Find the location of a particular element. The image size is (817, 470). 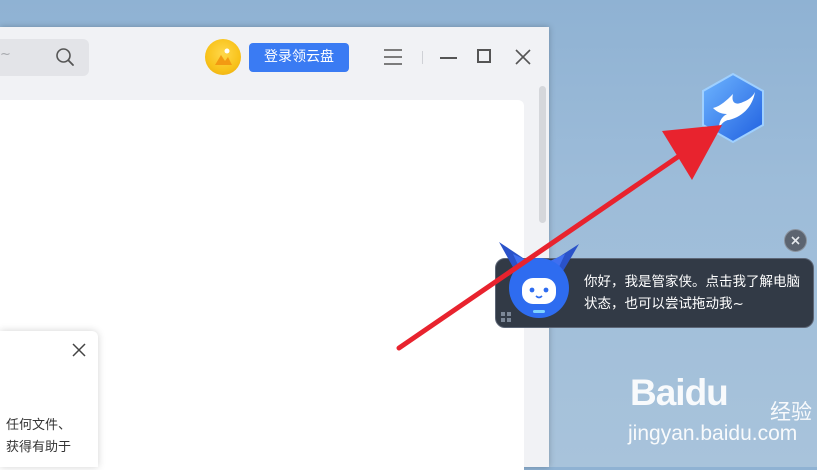

butler-float-icon is located at coordinates (733, 108).